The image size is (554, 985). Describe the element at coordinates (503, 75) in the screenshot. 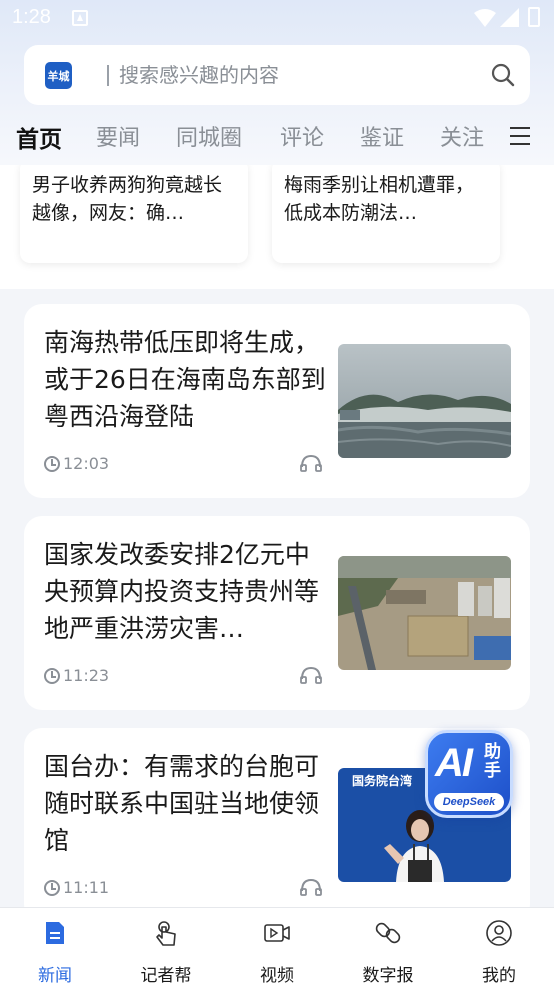

I see `search-icon` at that location.